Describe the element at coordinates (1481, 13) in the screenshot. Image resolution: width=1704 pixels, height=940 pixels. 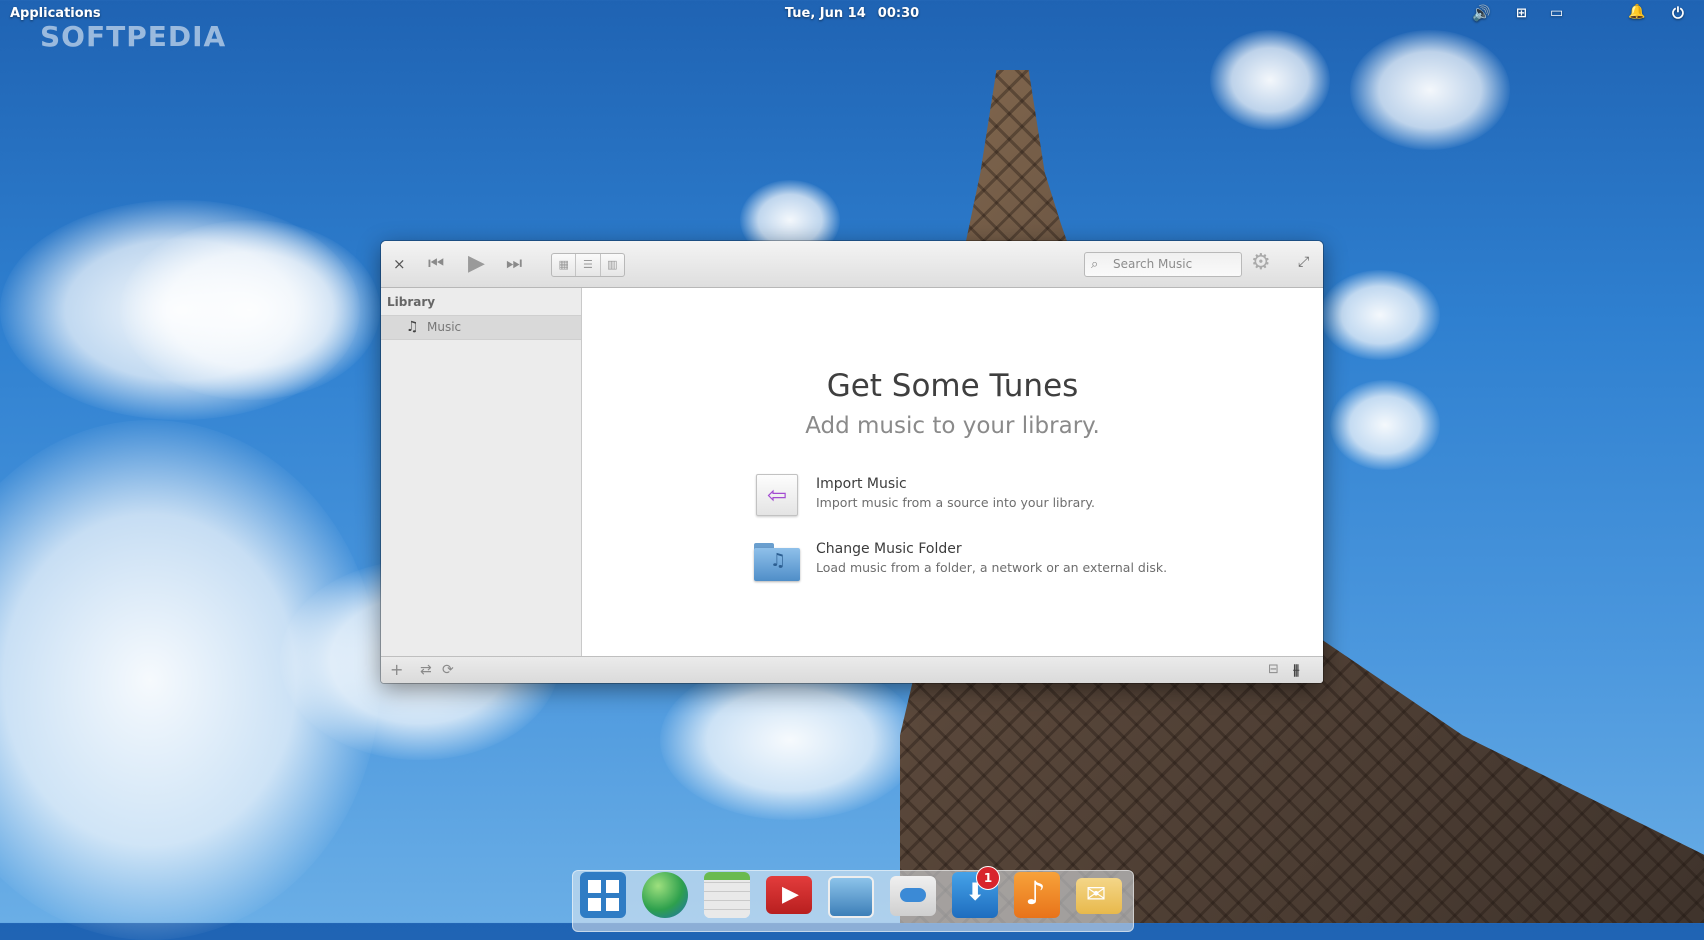
I see `volume-icon: 🔊` at that location.